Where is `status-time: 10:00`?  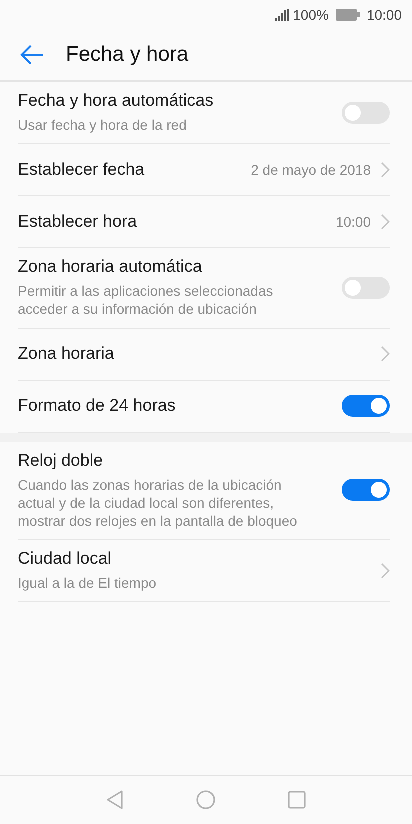
status-time: 10:00 is located at coordinates (384, 15).